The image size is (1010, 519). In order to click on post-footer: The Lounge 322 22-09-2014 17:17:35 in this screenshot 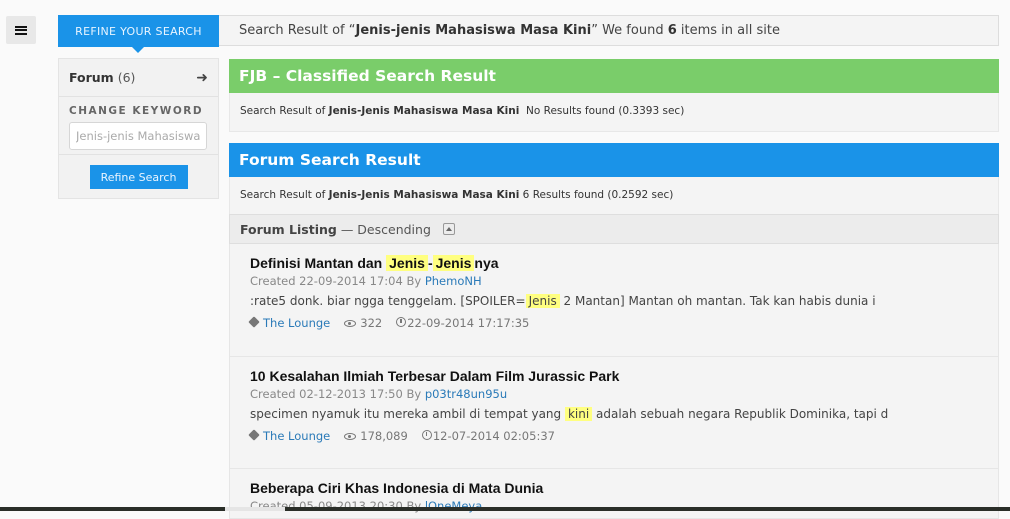, I will do `click(623, 323)`.